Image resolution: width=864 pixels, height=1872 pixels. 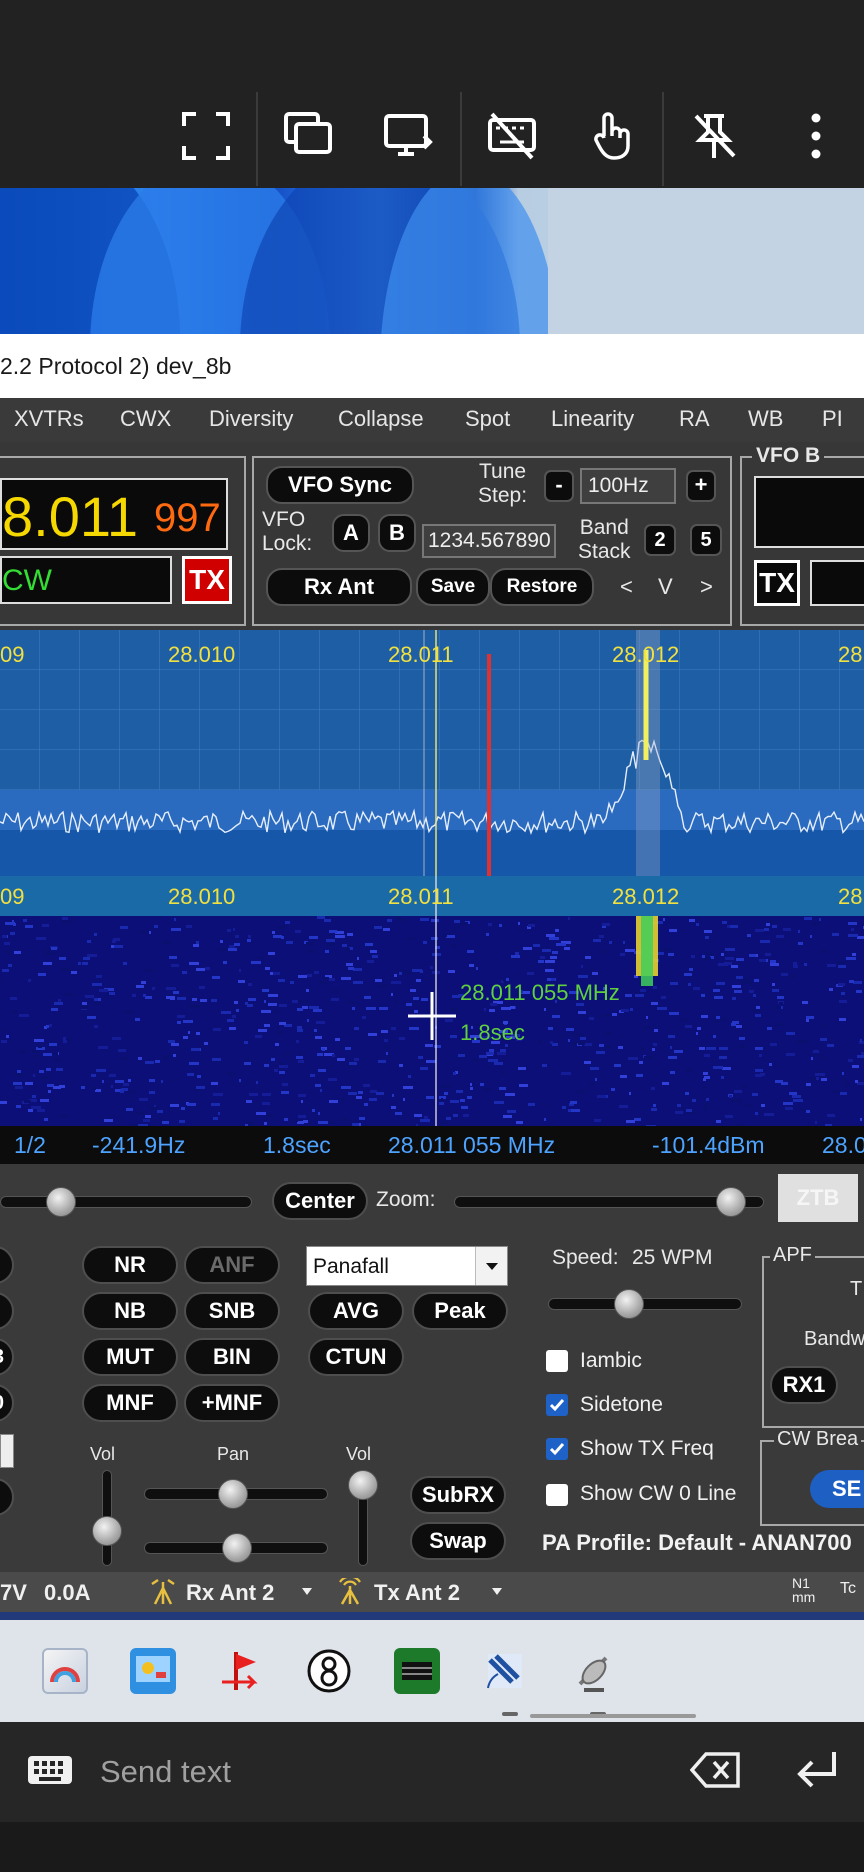 What do you see at coordinates (559, 486) in the screenshot?
I see `tune-step-minus-button: -` at bounding box center [559, 486].